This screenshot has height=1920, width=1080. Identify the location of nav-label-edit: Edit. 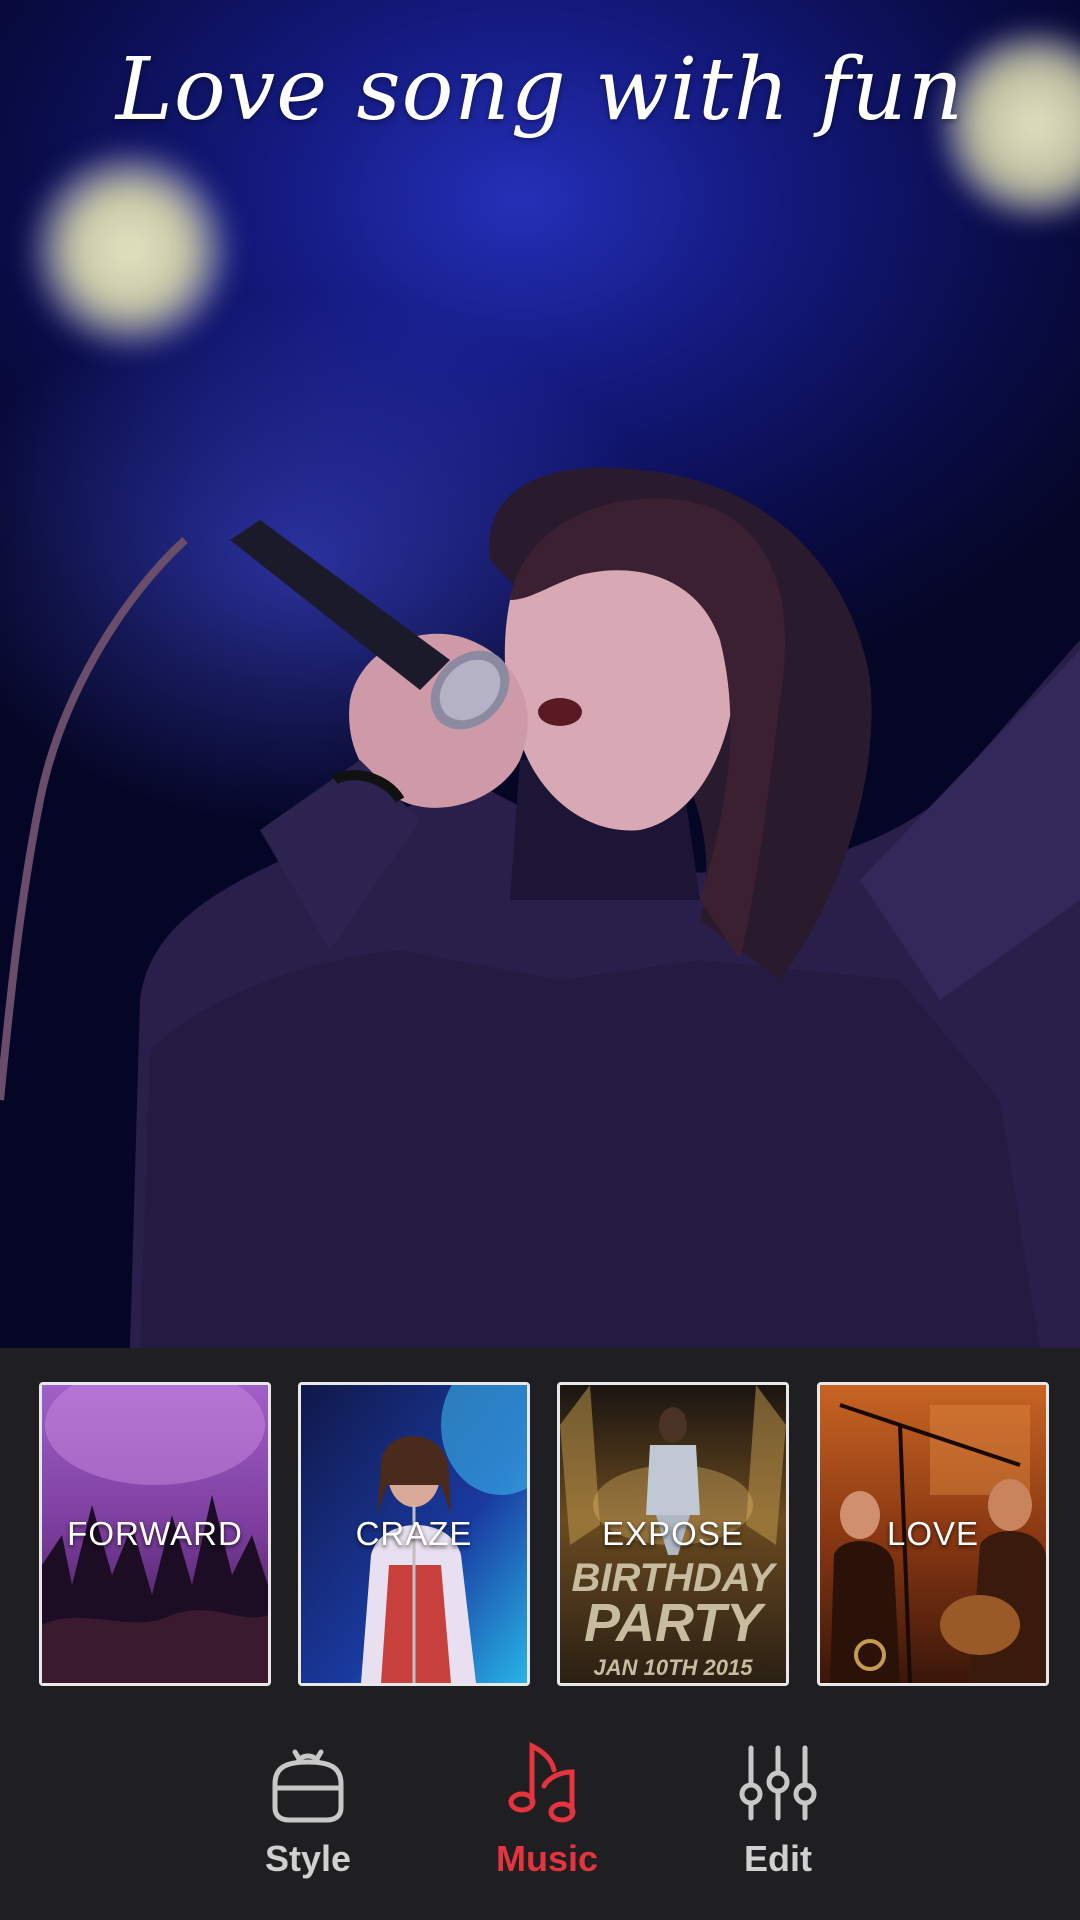
(778, 1858).